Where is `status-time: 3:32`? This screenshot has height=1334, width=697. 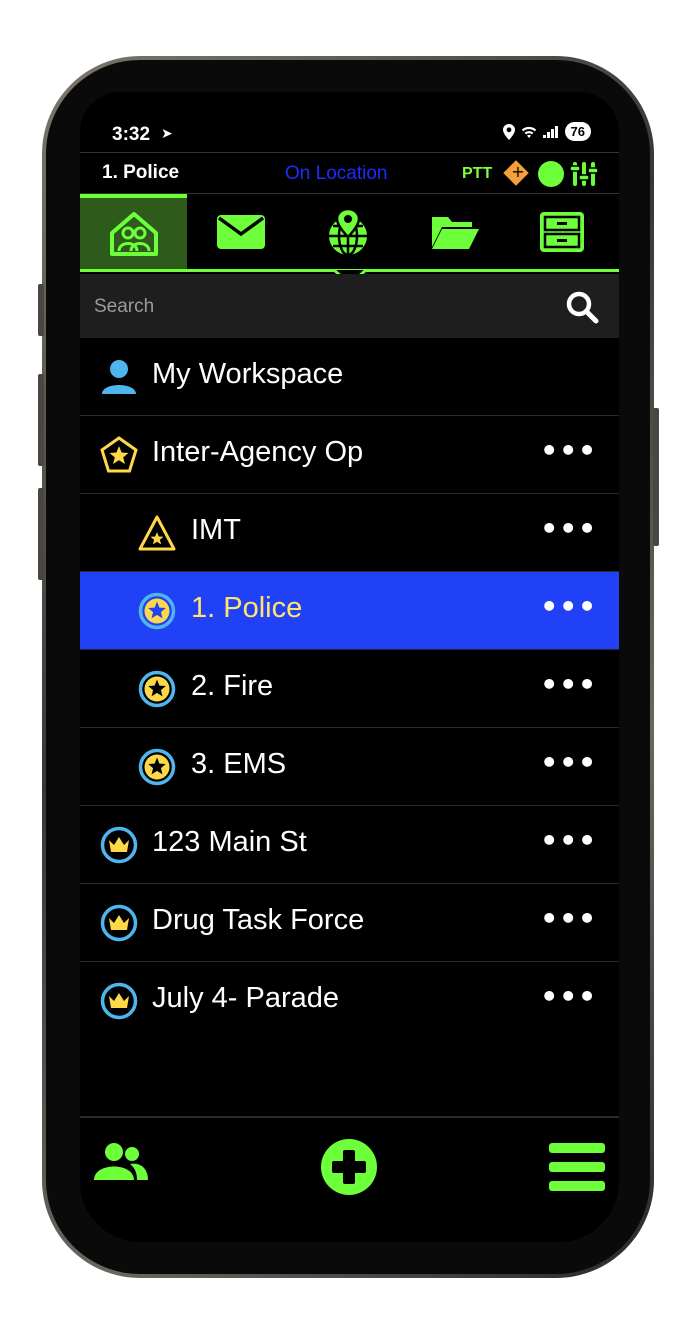 status-time: 3:32 is located at coordinates (131, 134).